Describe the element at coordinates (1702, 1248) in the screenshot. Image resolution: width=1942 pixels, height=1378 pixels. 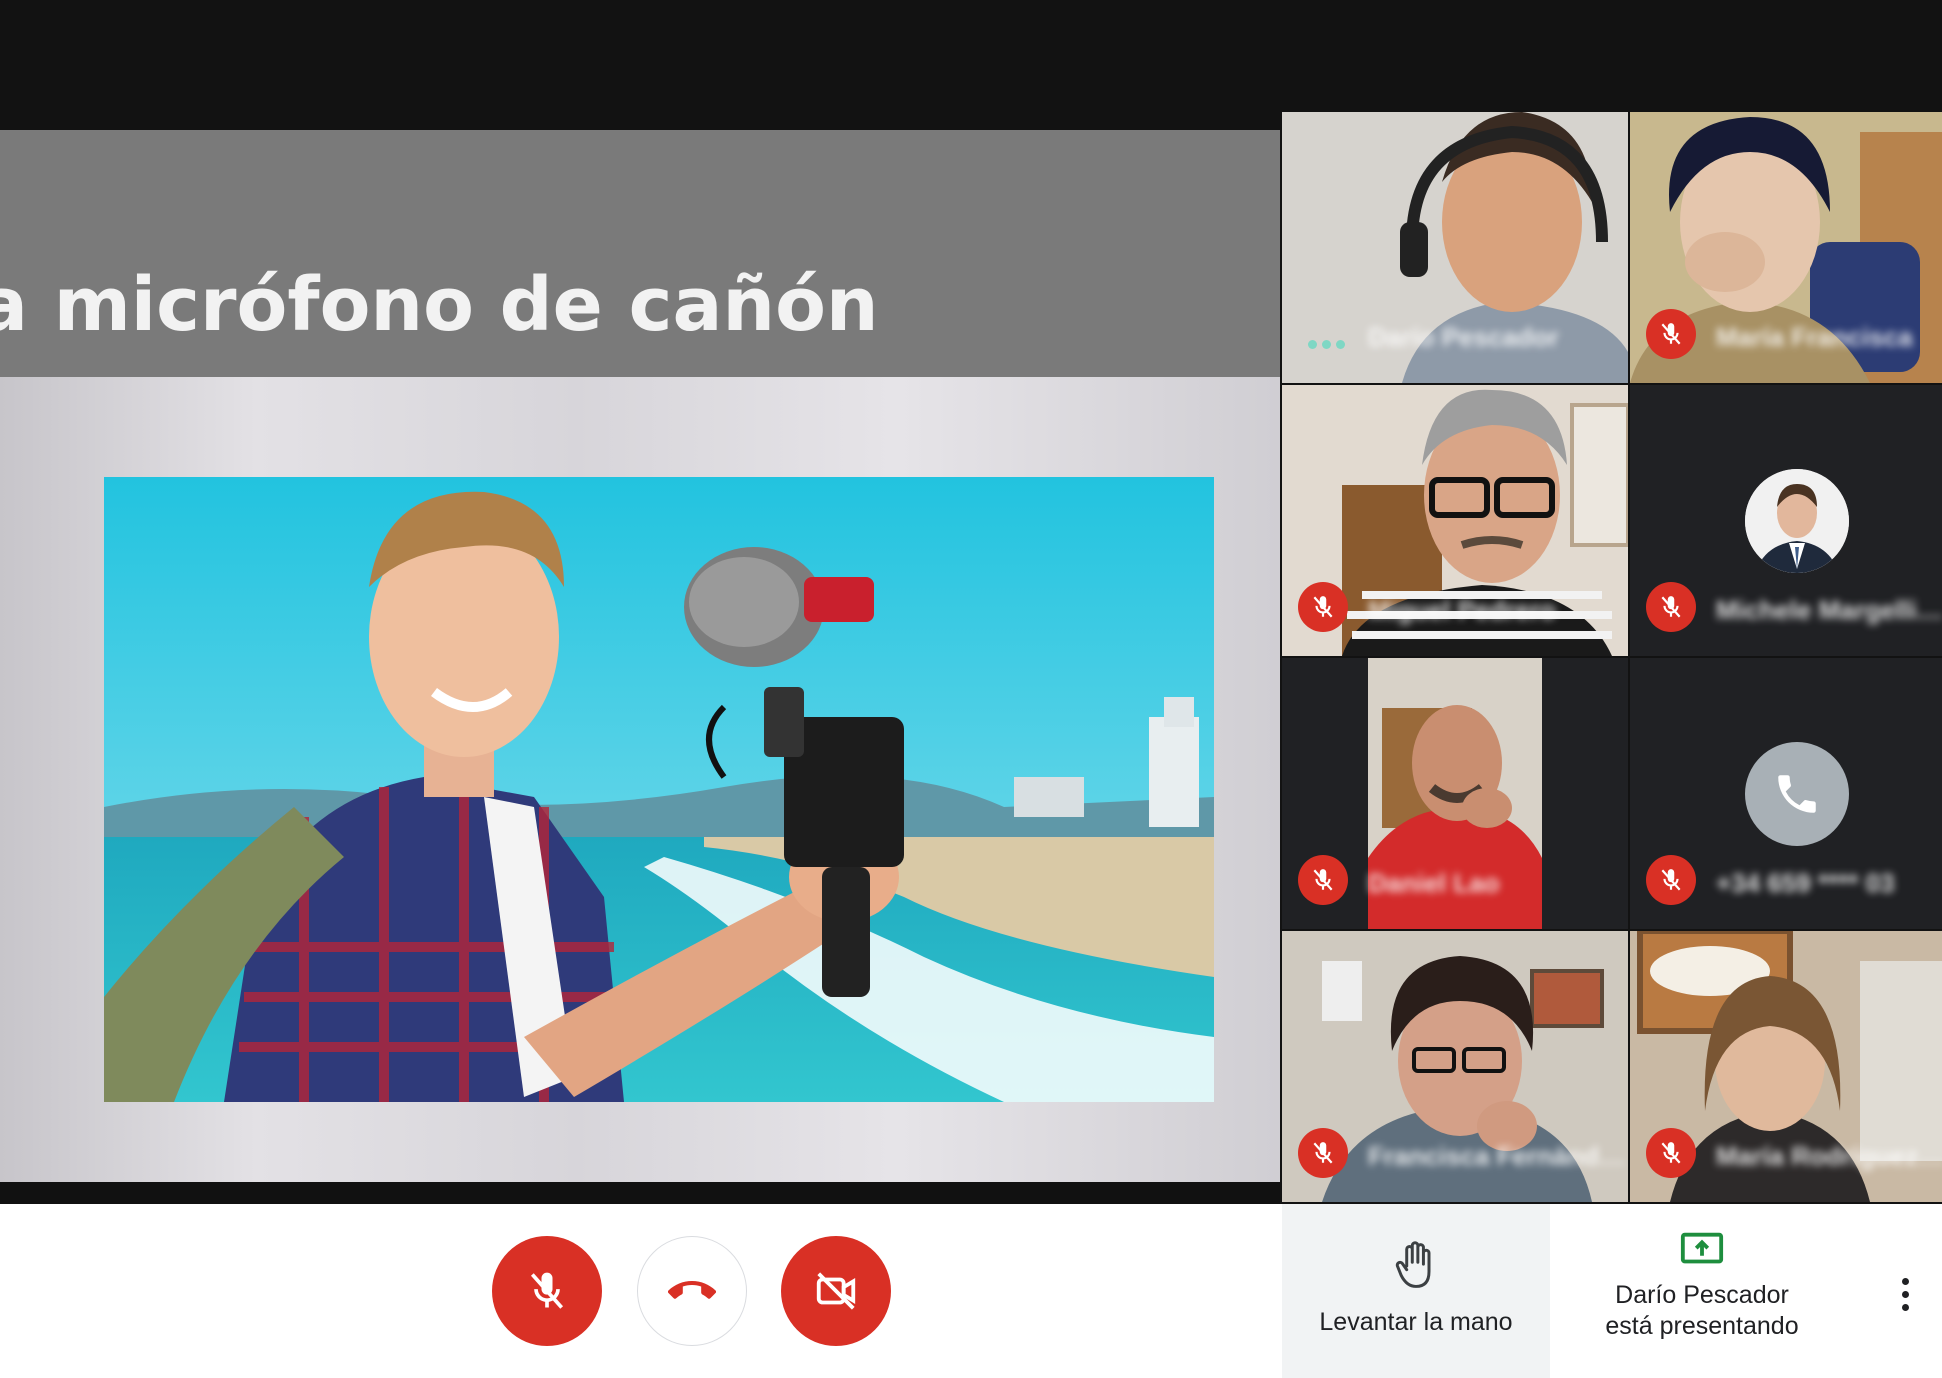
I see `present-screen-icon` at that location.